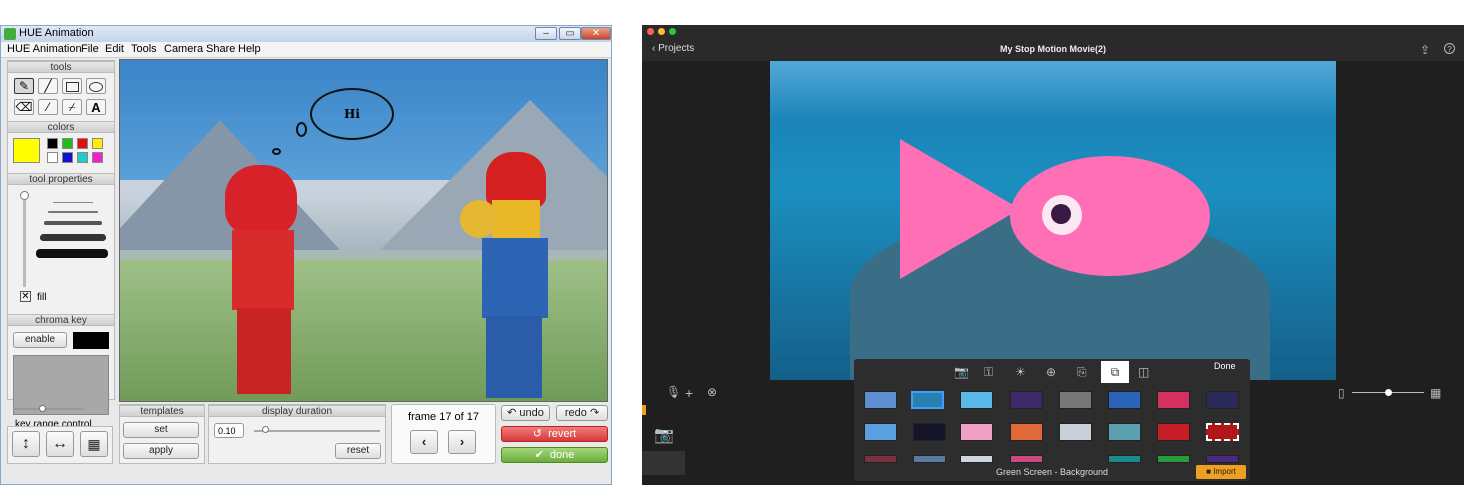  I want to click on next-frame-button: ›, so click(462, 442).